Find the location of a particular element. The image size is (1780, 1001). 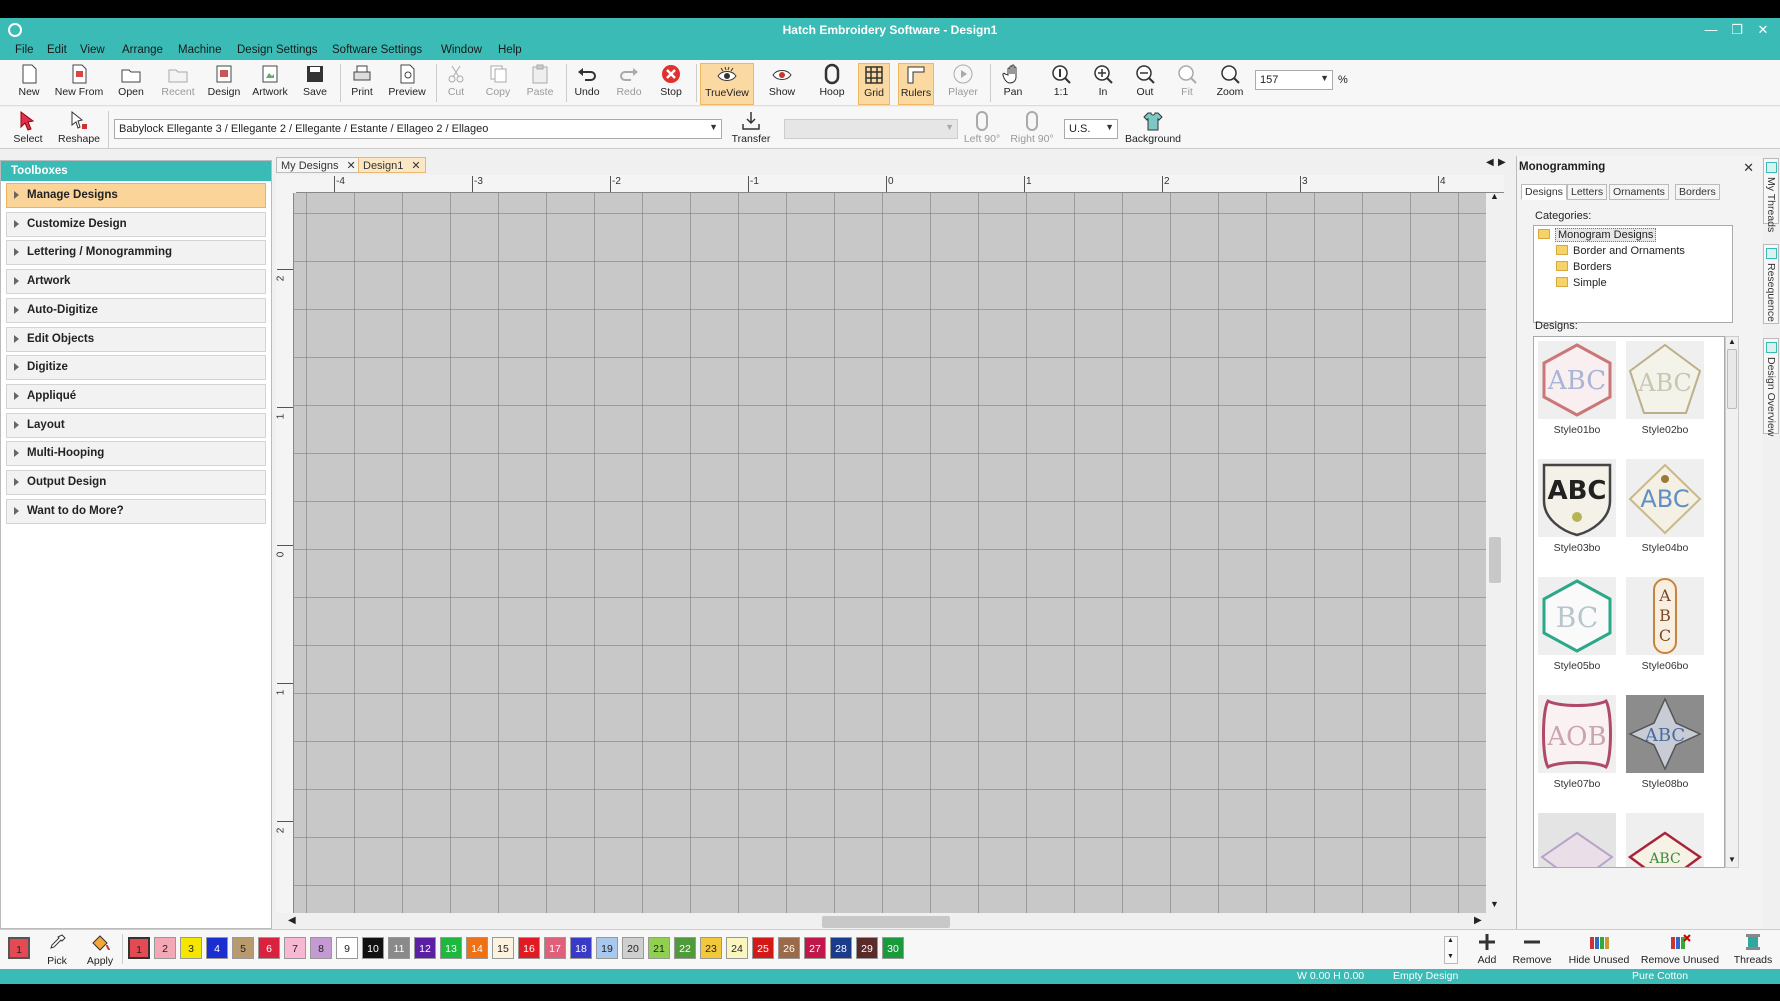

color-swatch-19: 19 is located at coordinates (607, 948).